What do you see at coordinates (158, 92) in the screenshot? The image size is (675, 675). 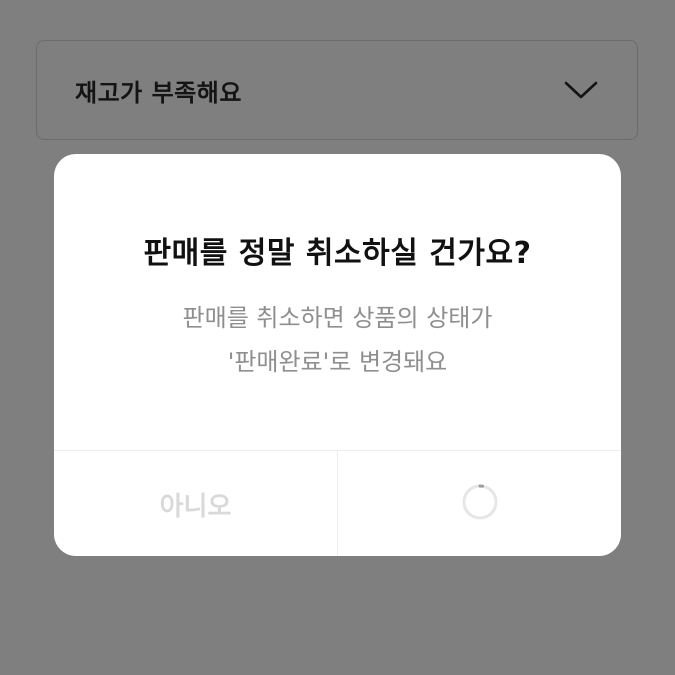 I see `dropdown-selected-value: 재고가 부족해요` at bounding box center [158, 92].